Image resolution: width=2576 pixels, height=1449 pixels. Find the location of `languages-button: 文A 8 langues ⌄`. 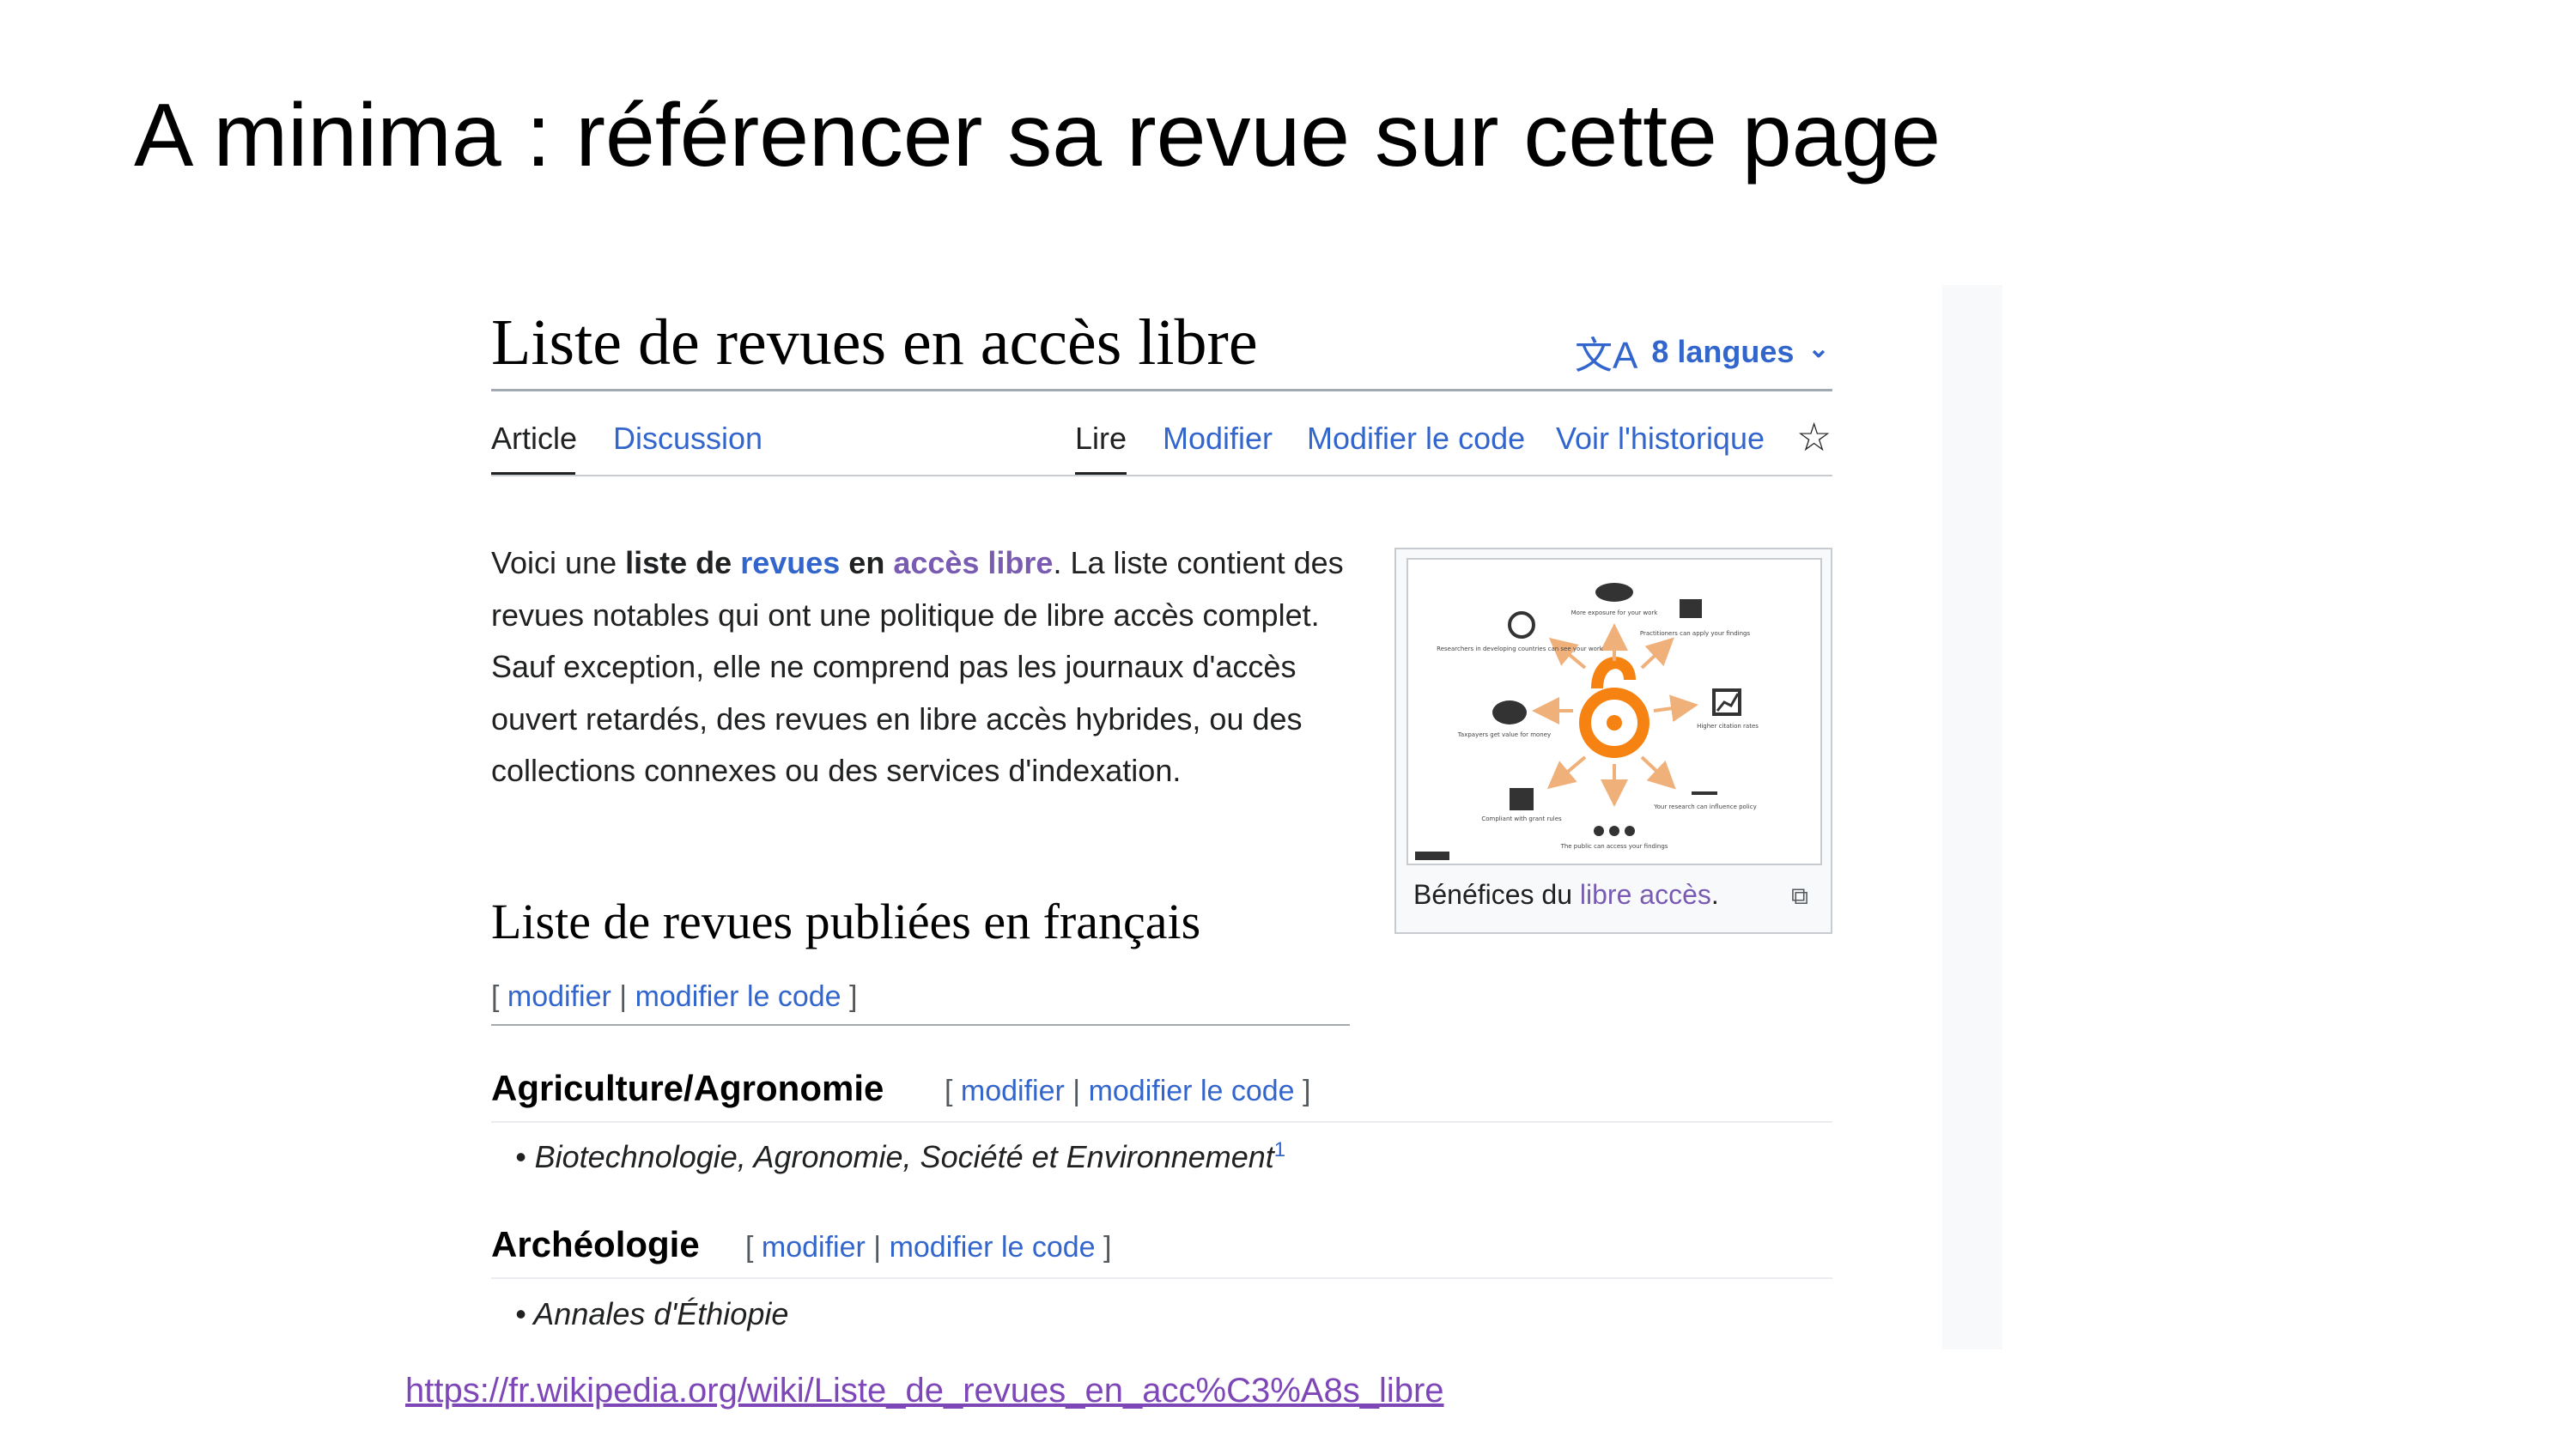

languages-button: 文A 8 langues ⌄ is located at coordinates (1703, 351).